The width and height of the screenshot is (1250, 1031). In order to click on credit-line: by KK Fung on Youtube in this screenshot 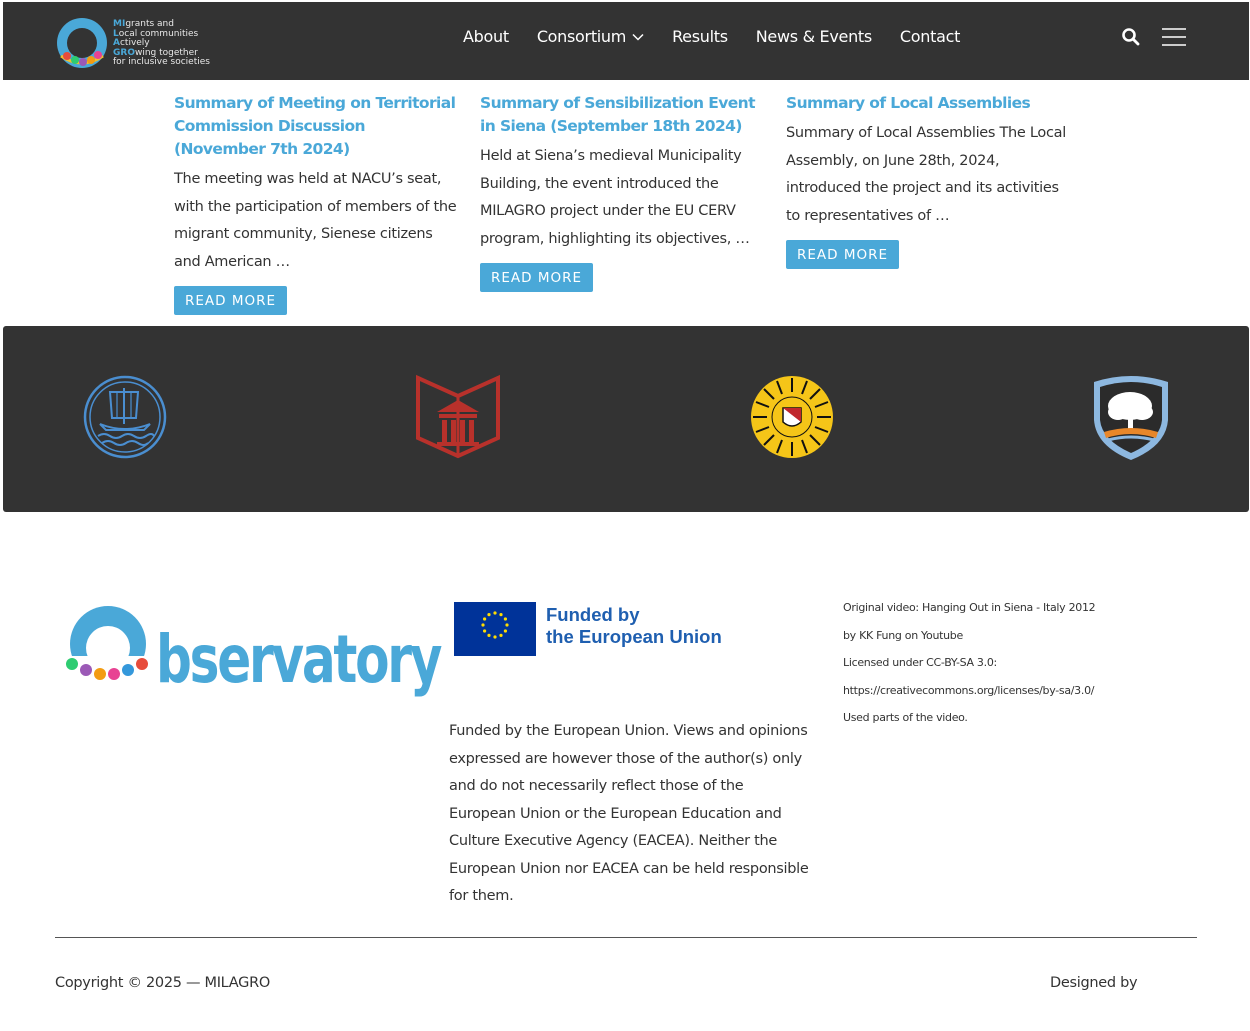, I will do `click(903, 635)`.